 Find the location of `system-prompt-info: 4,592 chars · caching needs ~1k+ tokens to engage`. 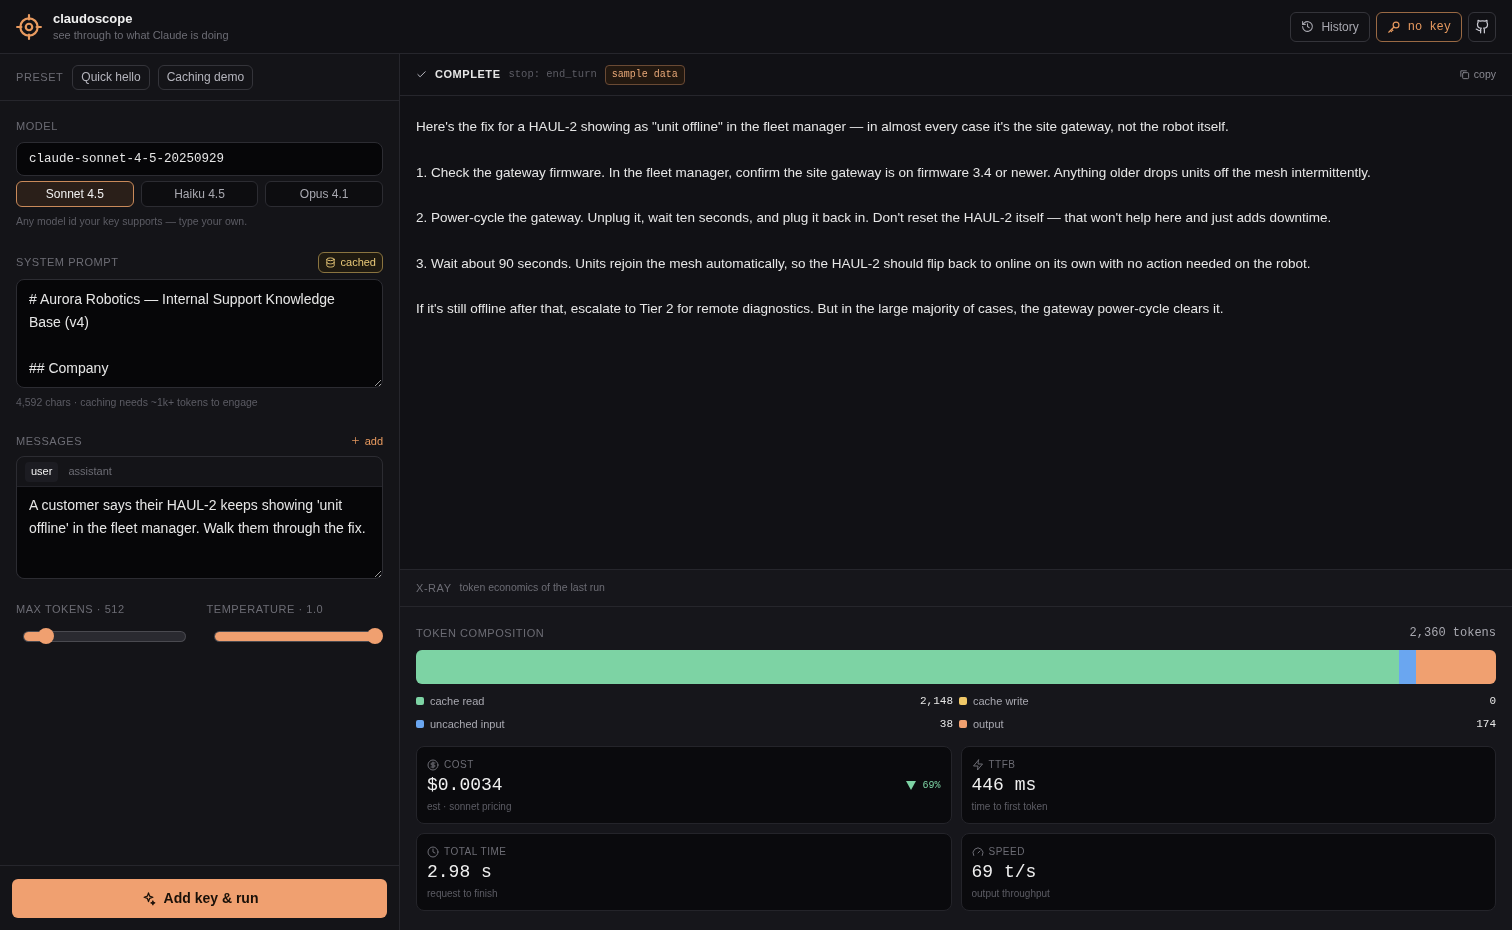

system-prompt-info: 4,592 chars · caching needs ~1k+ tokens to engage is located at coordinates (137, 402).